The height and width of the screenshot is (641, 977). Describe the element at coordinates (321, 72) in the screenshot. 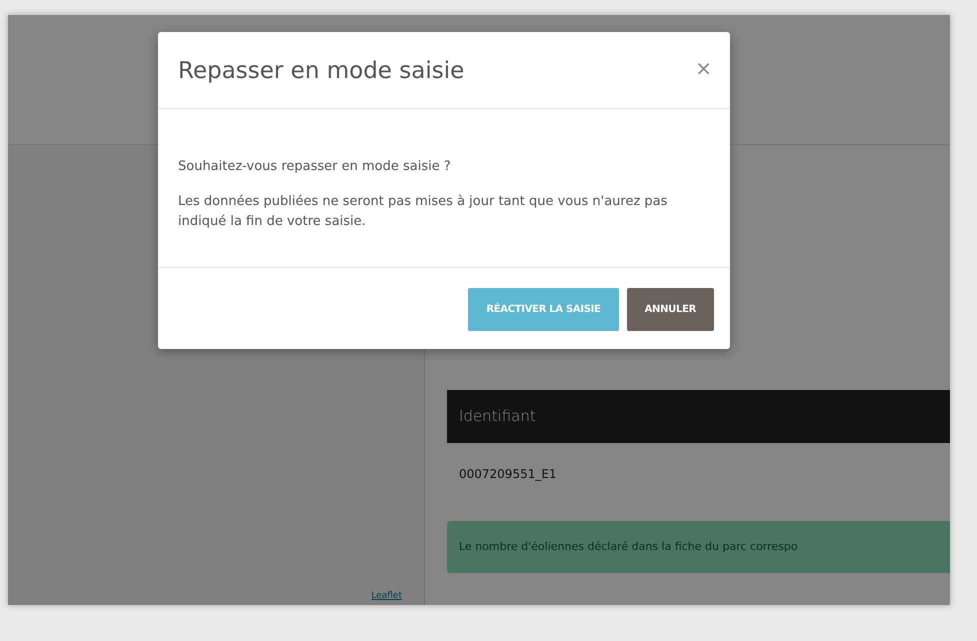

I see `modal-title: Repasser en mode saisie` at that location.